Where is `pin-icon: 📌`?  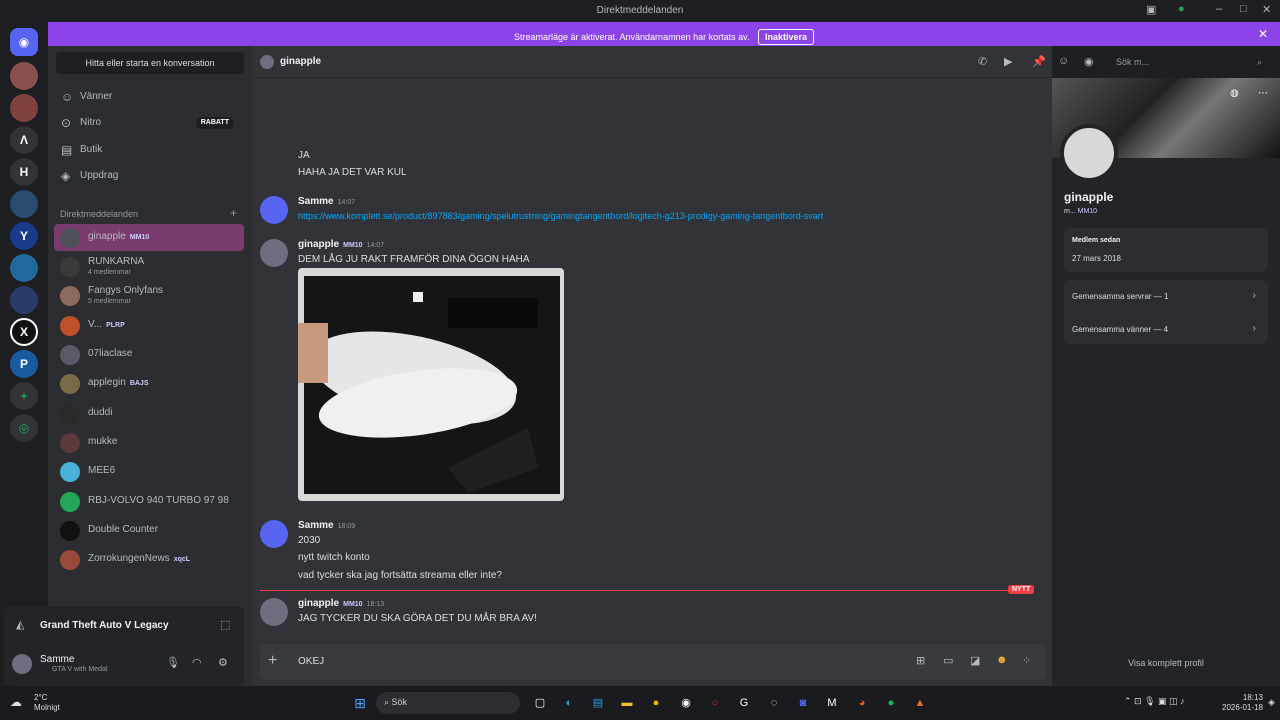 pin-icon: 📌 is located at coordinates (1039, 61).